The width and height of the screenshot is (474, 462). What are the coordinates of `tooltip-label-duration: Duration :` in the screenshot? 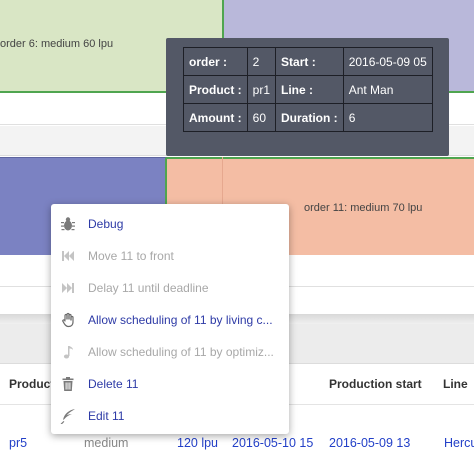 It's located at (309, 117).